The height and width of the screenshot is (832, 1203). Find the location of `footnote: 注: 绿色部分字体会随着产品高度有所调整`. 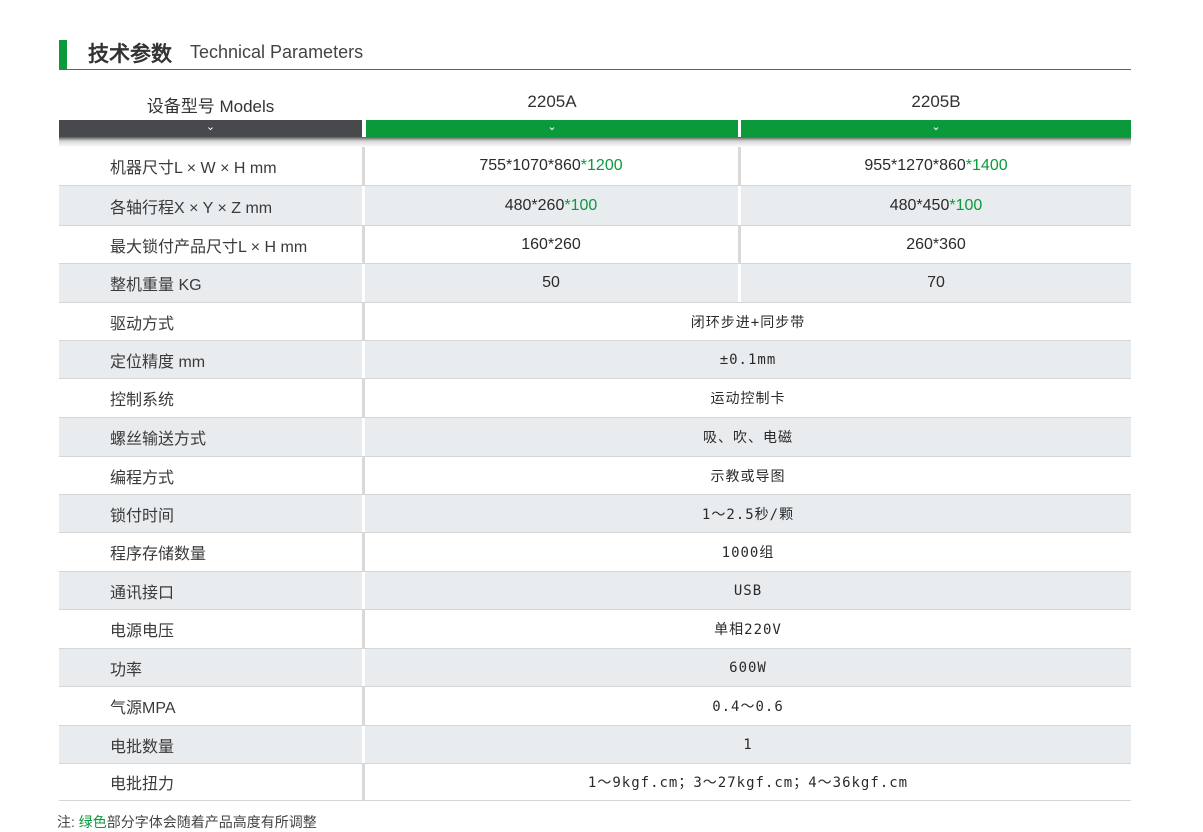

footnote: 注: 绿色部分字体会随着产品高度有所调整 is located at coordinates (187, 822).